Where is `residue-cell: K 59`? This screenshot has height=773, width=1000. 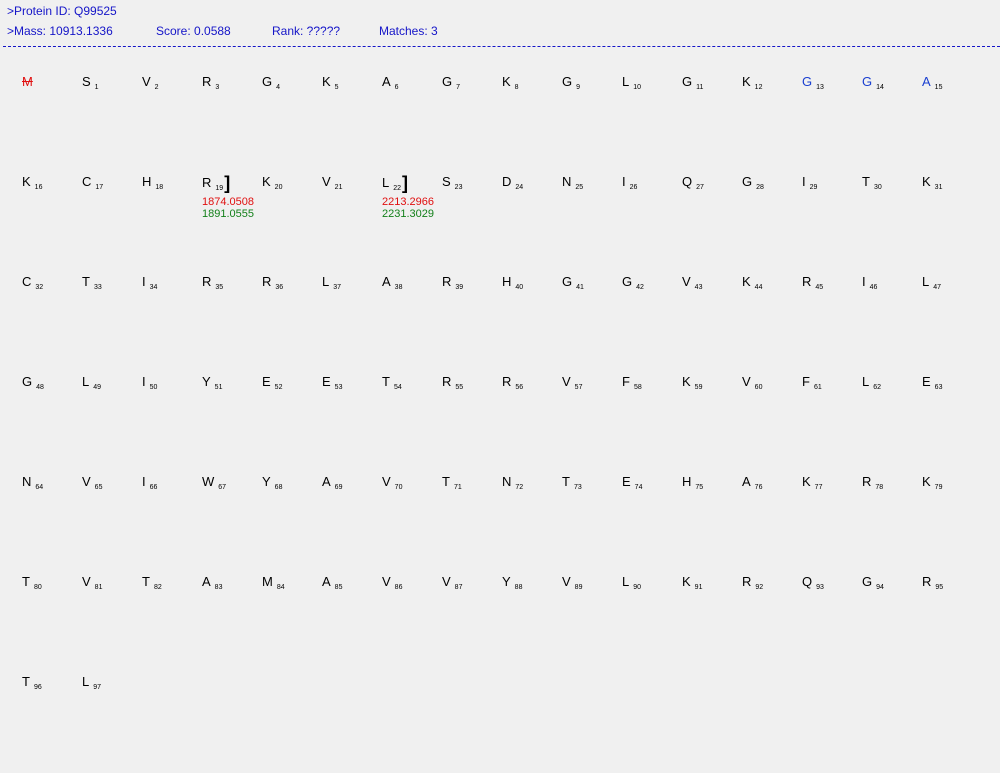 residue-cell: K 59 is located at coordinates (692, 382).